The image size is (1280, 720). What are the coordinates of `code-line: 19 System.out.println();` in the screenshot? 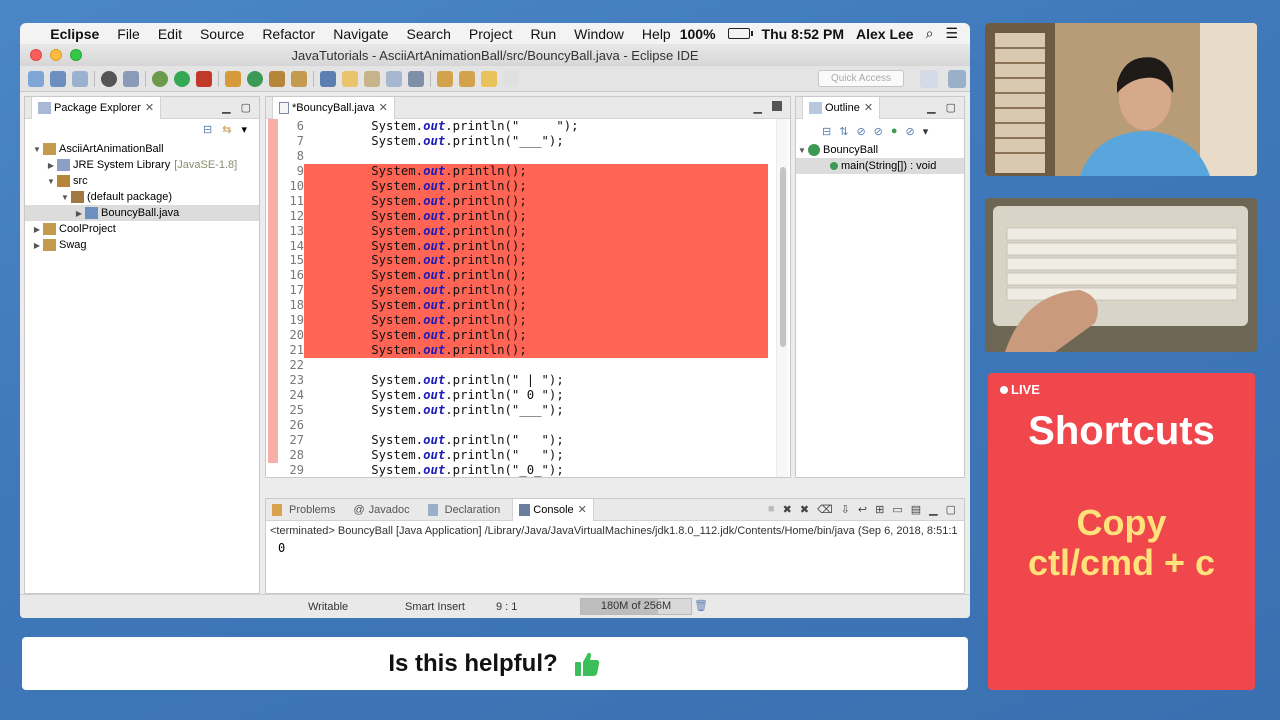 It's located at (524, 321).